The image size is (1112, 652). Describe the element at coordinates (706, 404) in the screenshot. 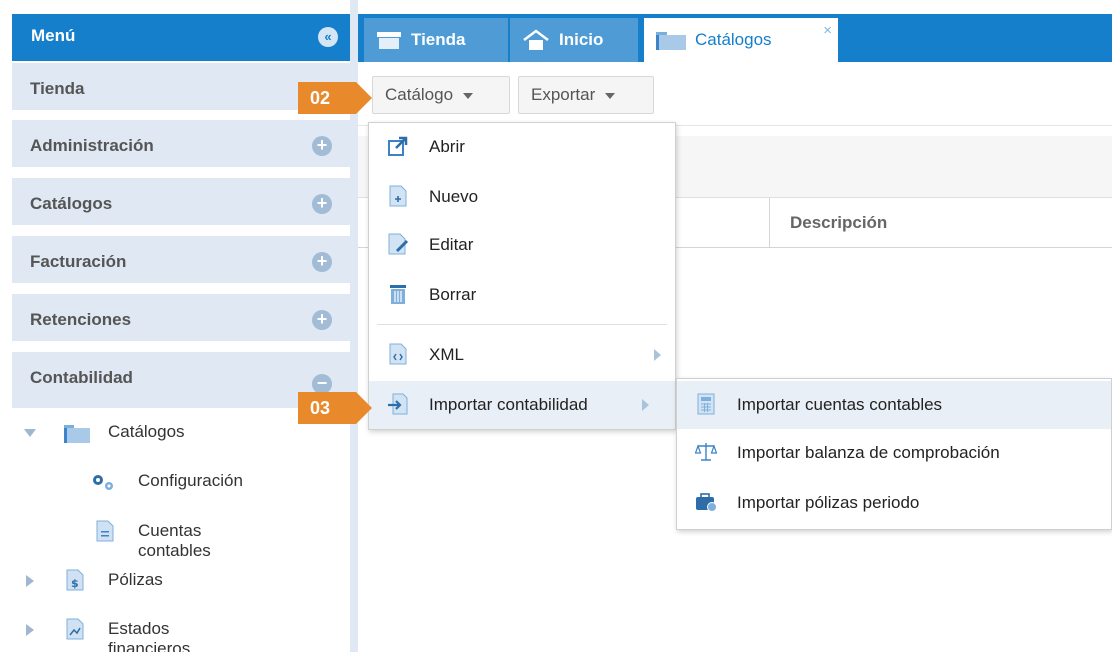

I see `calculator-icon` at that location.